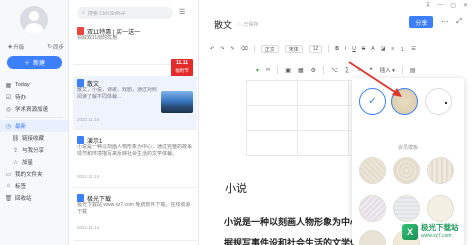  Describe the element at coordinates (293, 240) in the screenshot. I see `document-paragraph: 据规写事件设和社会生活的文学体` at that location.